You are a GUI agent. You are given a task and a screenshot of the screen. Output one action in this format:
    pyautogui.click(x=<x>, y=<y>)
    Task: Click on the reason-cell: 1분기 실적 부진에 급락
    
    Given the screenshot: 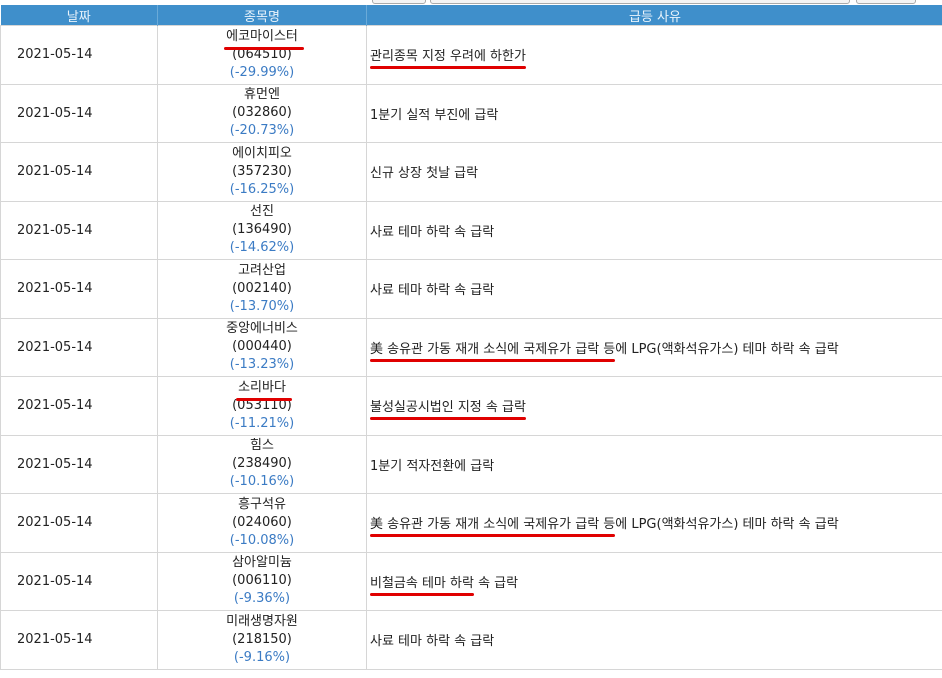 What is the action you would take?
    pyautogui.click(x=654, y=113)
    